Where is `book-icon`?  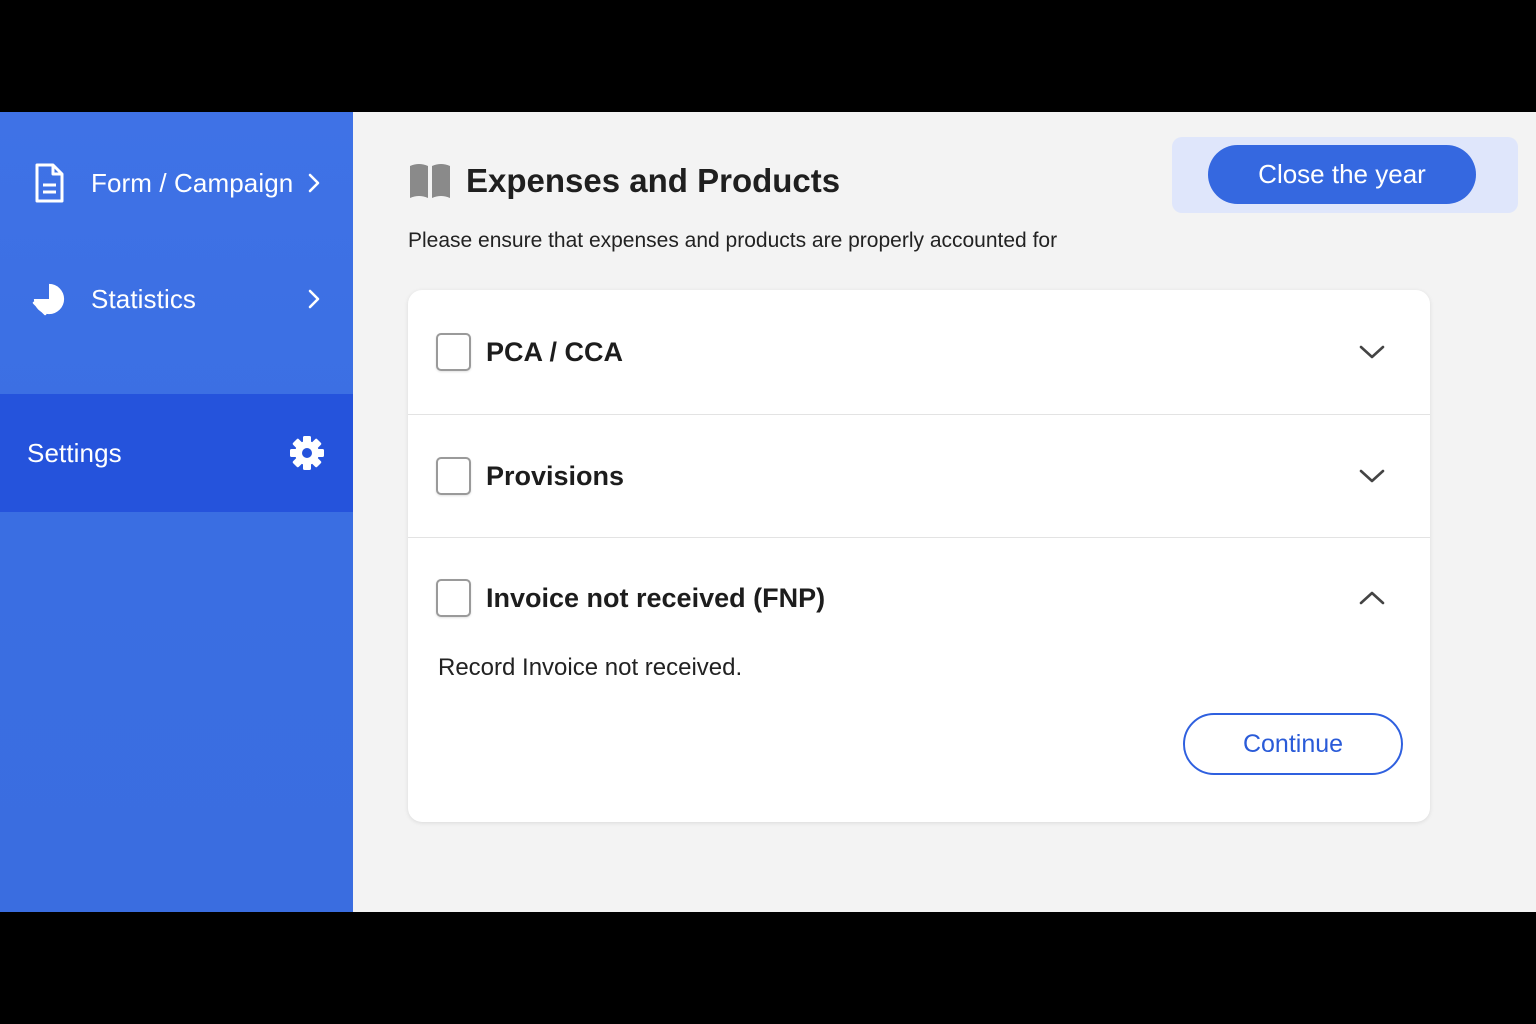
book-icon is located at coordinates (430, 181).